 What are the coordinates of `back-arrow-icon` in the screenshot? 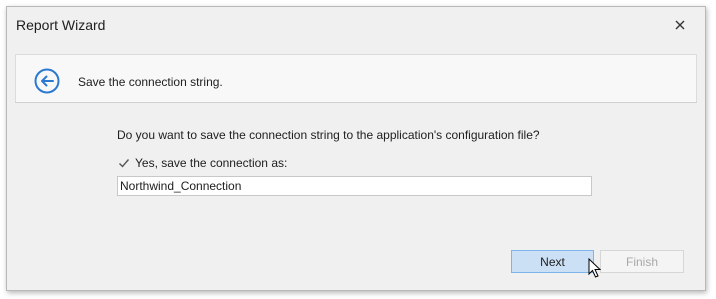 It's located at (47, 81).